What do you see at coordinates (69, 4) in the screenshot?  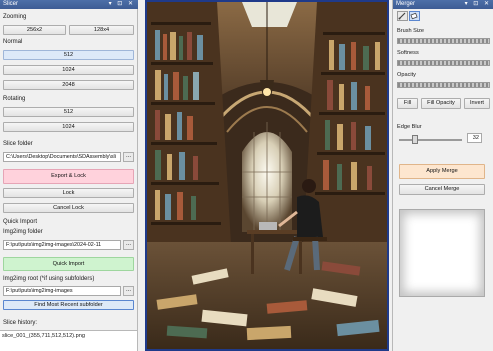 I see `slicer-titlebar: Slicer ▾ ⊡ ✕` at bounding box center [69, 4].